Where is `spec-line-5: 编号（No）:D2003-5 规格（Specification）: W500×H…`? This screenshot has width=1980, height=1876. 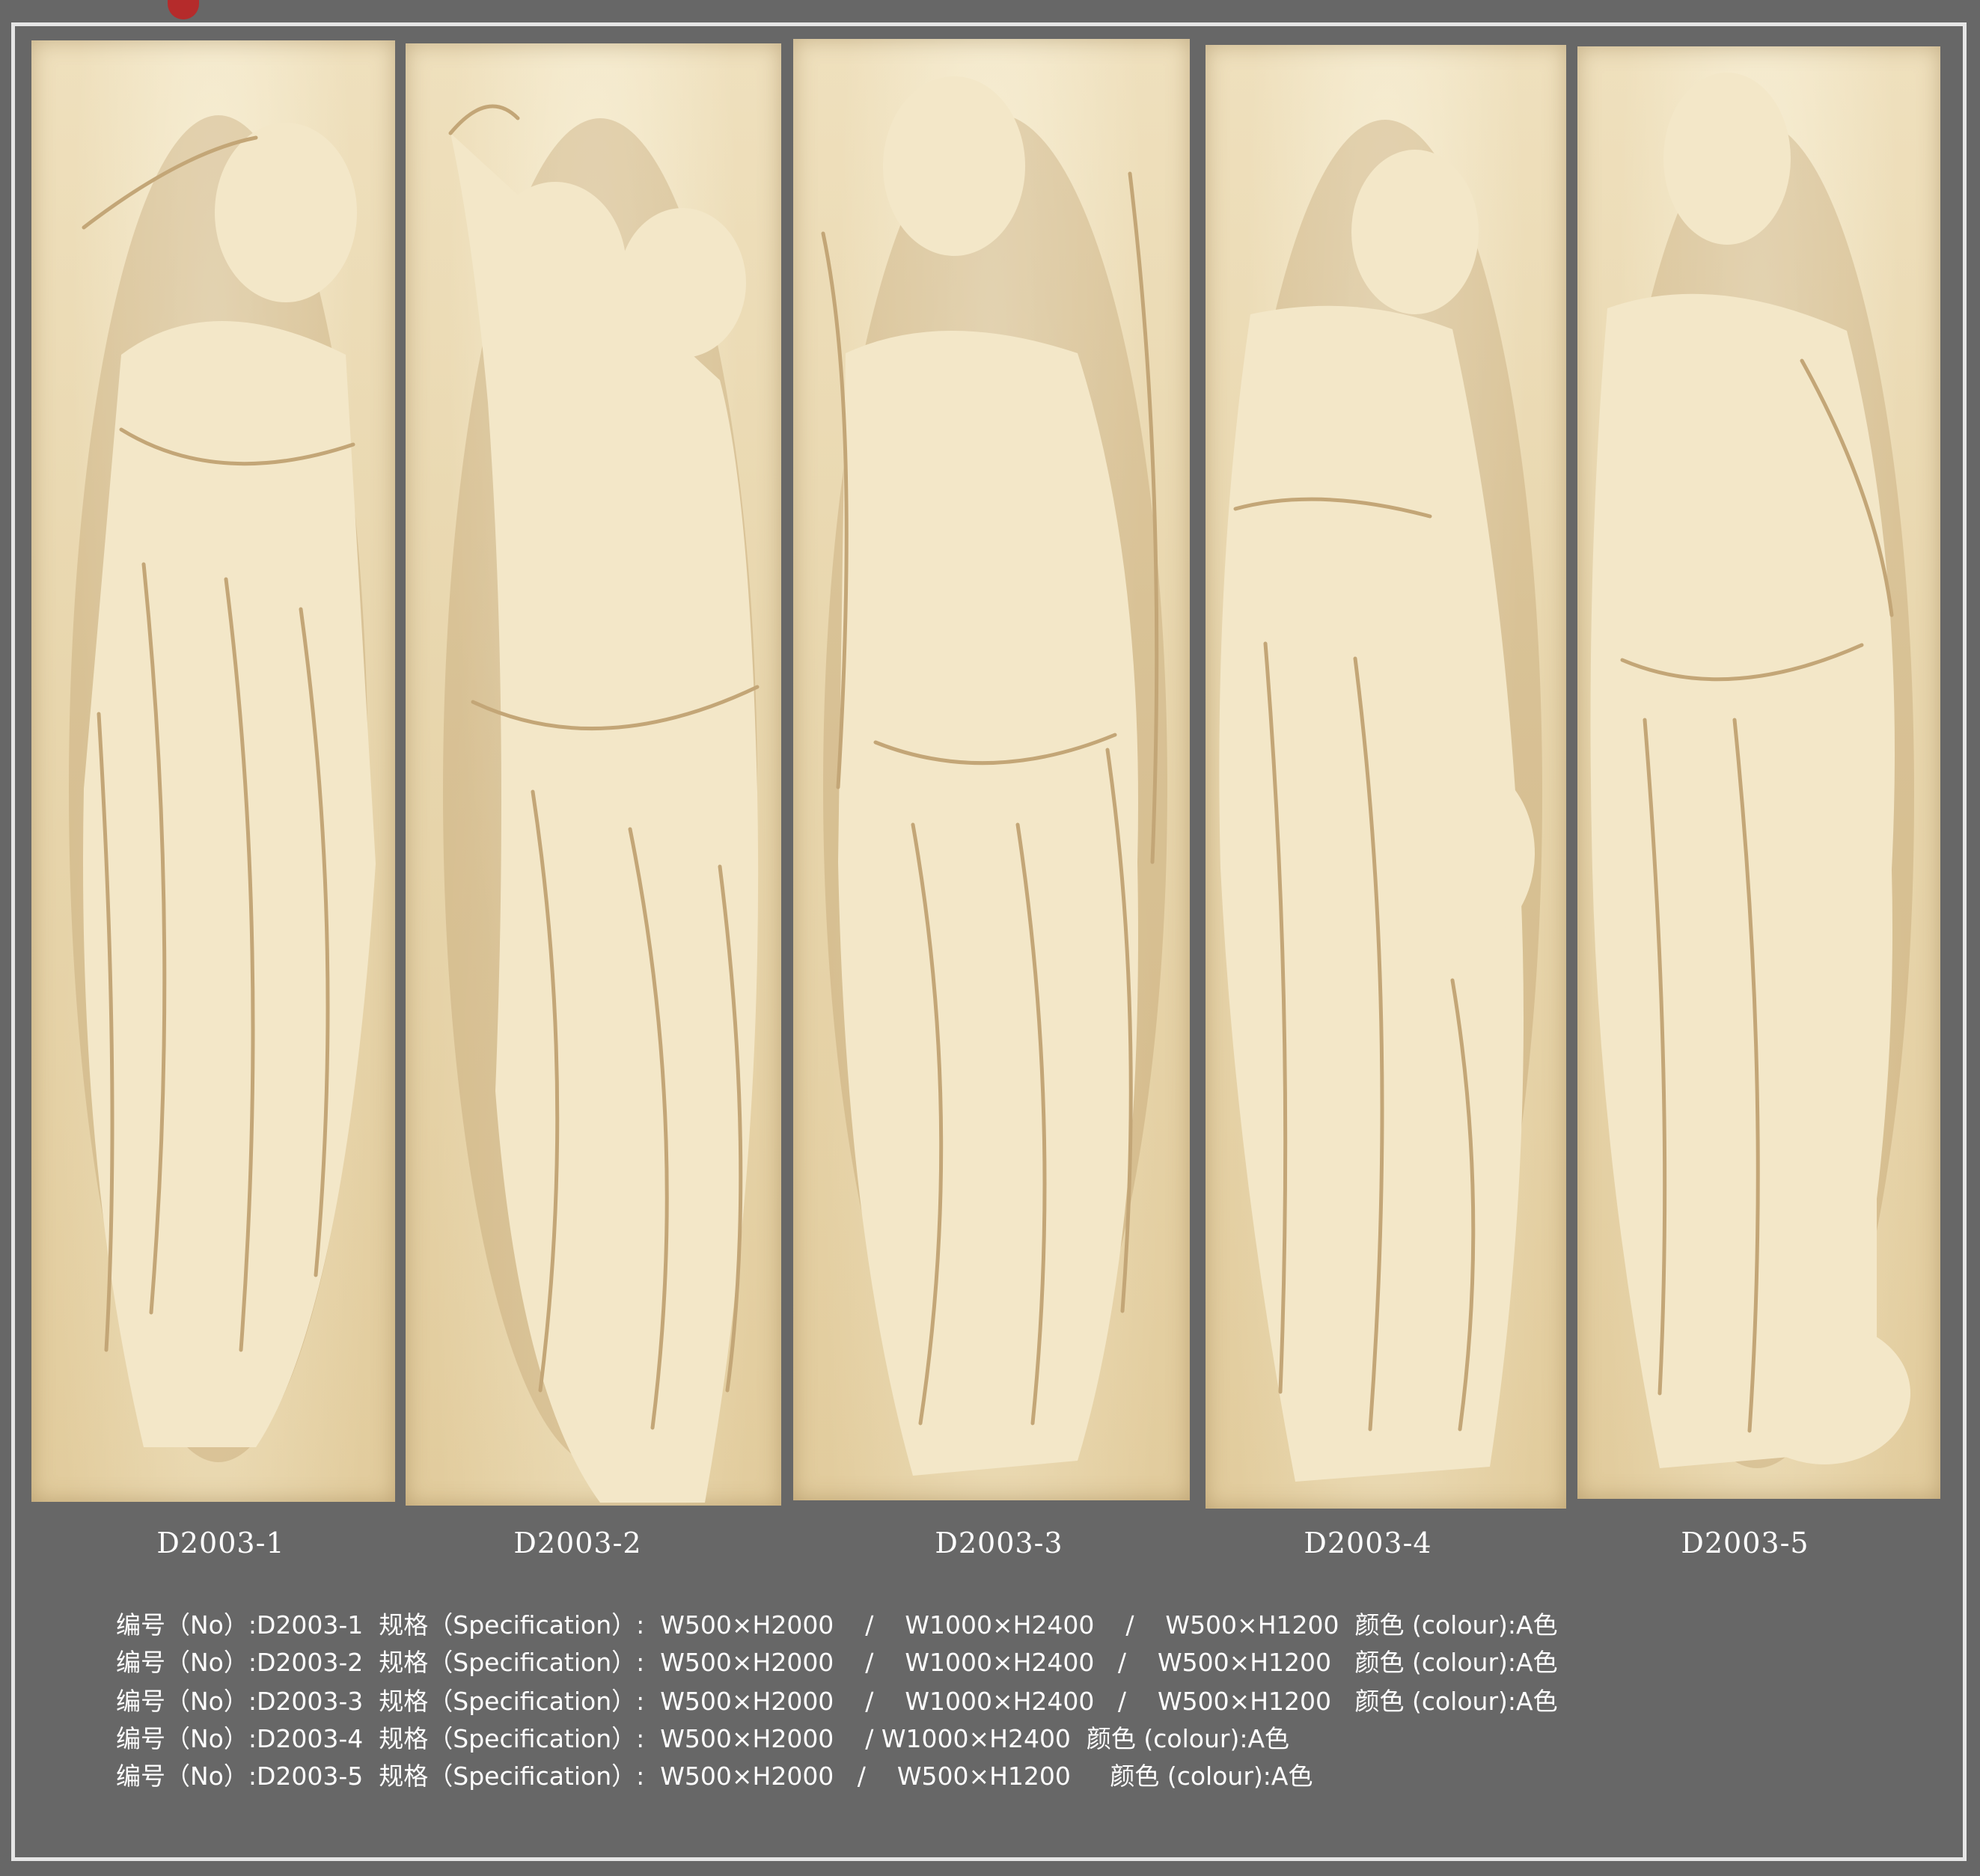 spec-line-5: 编号（No）:D2003-5 规格（Specification）: W500×H… is located at coordinates (715, 1776).